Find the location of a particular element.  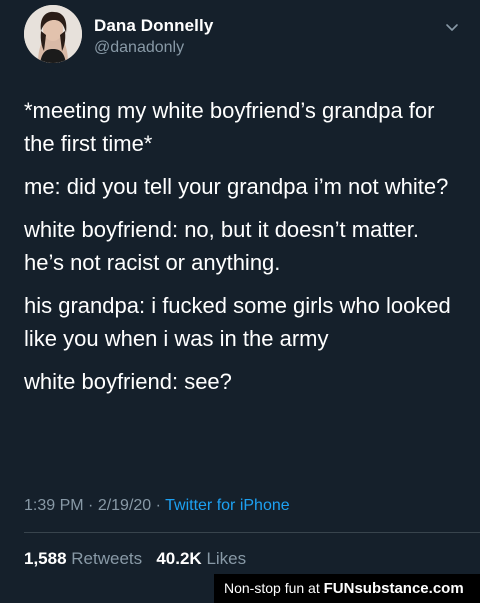

likes-stat: 40.2K Likes is located at coordinates (201, 558).